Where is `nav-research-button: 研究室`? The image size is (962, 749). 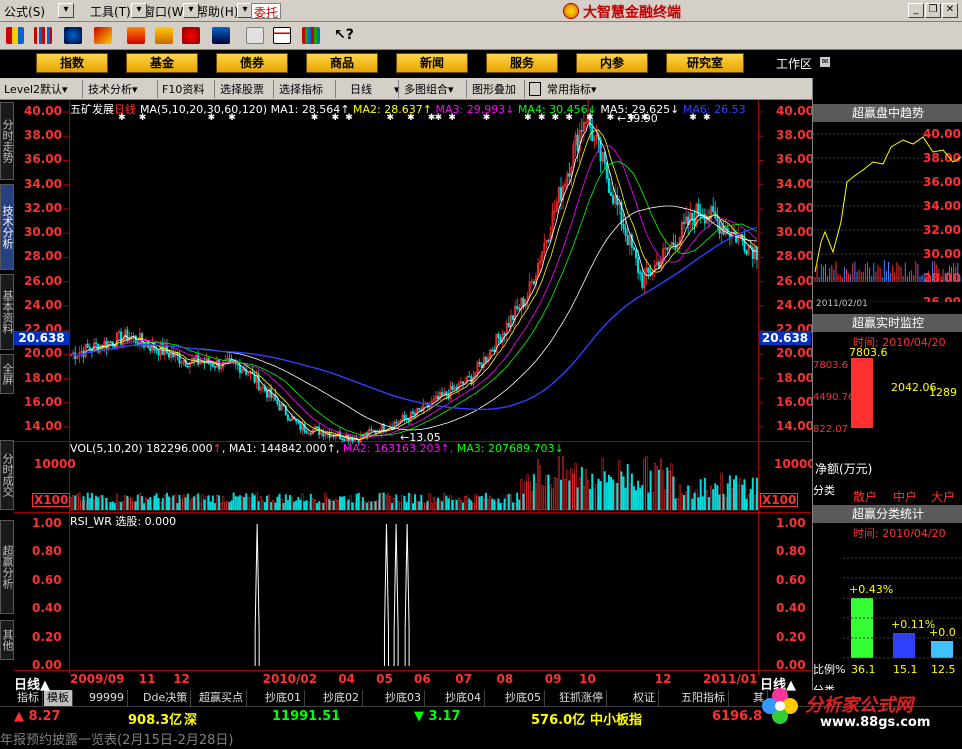 nav-research-button: 研究室 is located at coordinates (705, 63).